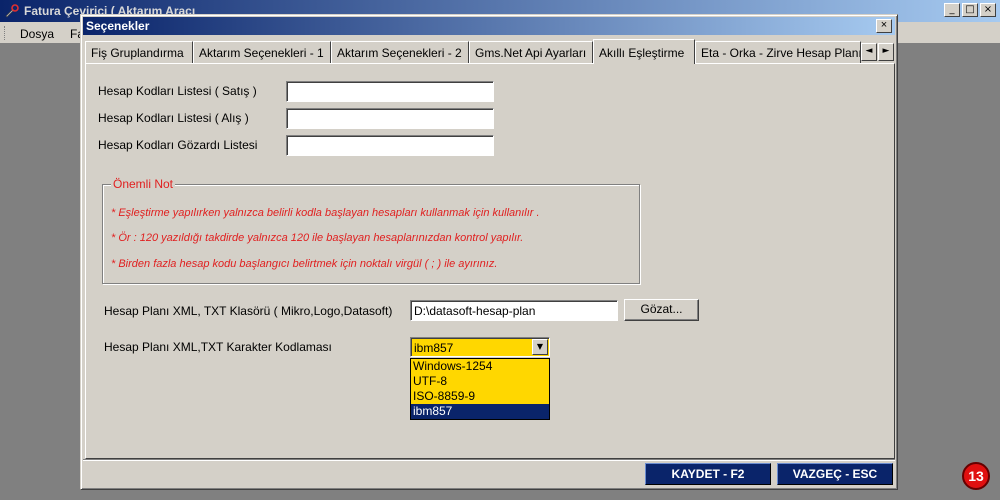  Describe the element at coordinates (118, 26) in the screenshot. I see `dialog-title: Seçenekler` at that location.